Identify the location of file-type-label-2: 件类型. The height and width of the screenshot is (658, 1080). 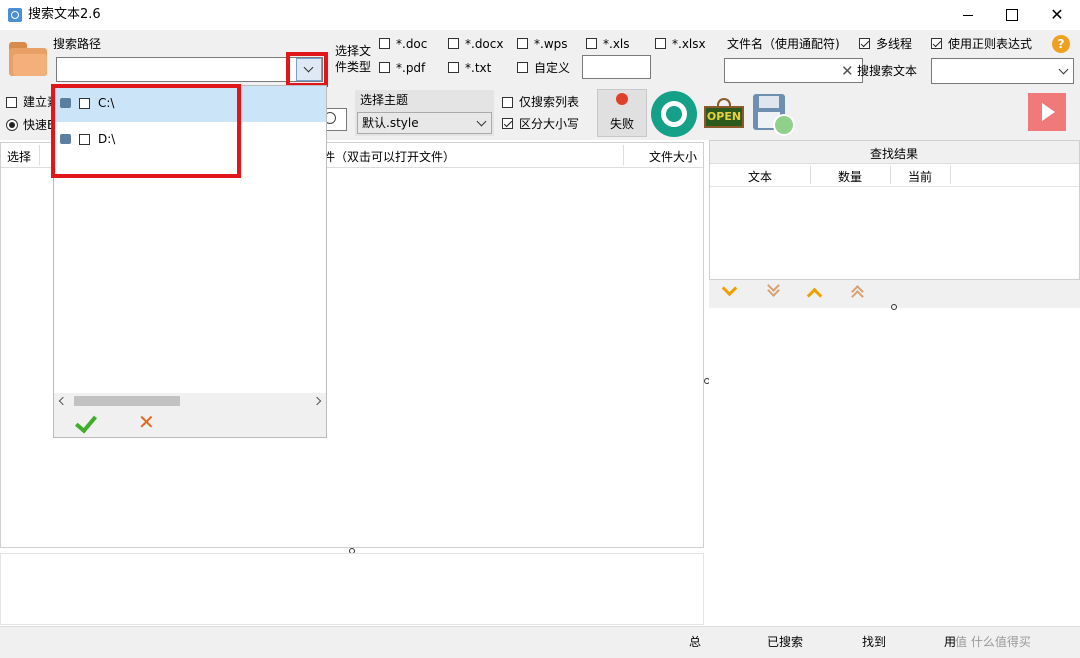
(353, 67).